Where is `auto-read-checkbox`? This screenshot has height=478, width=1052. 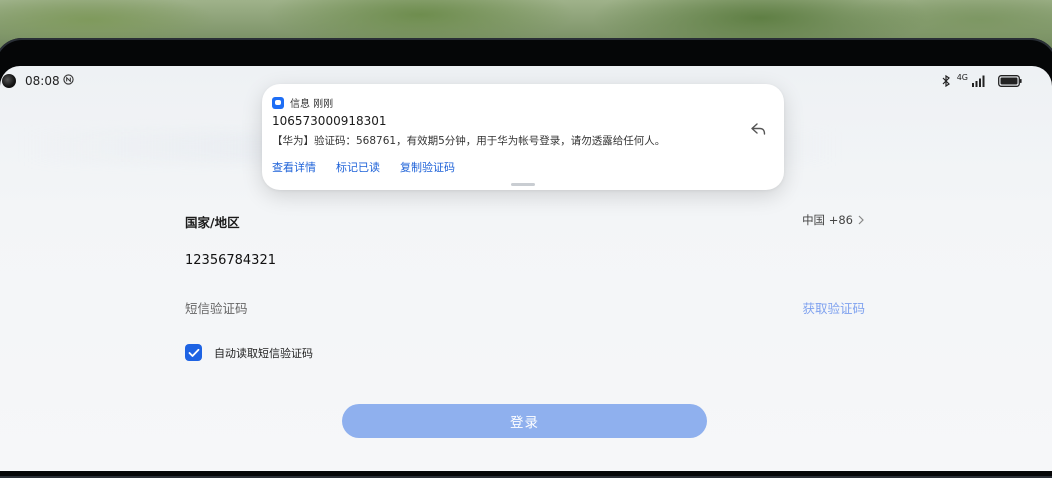 auto-read-checkbox is located at coordinates (193, 352).